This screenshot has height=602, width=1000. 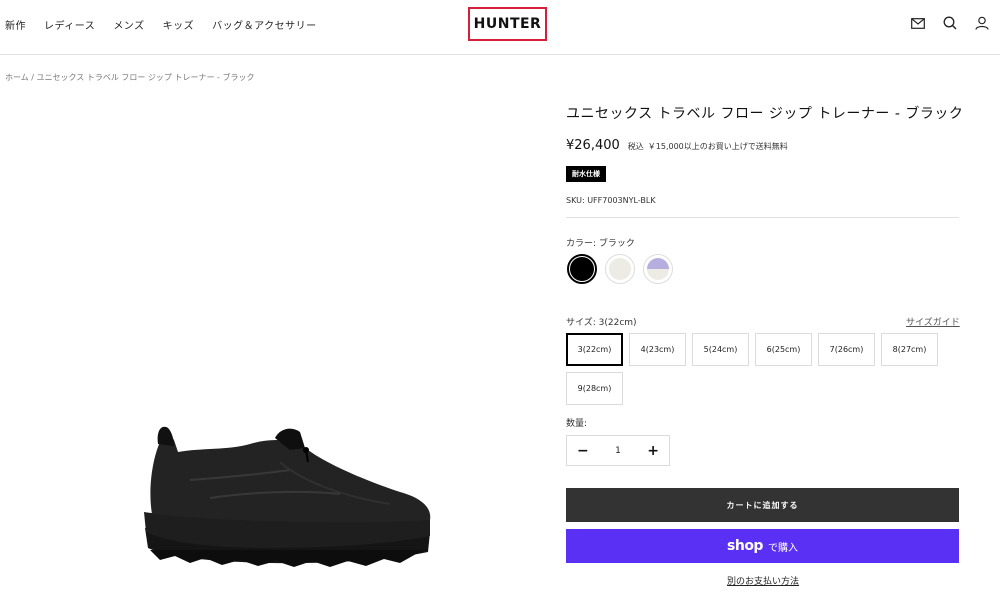 I want to click on shop-pay-label: で購入, so click(x=782, y=548).